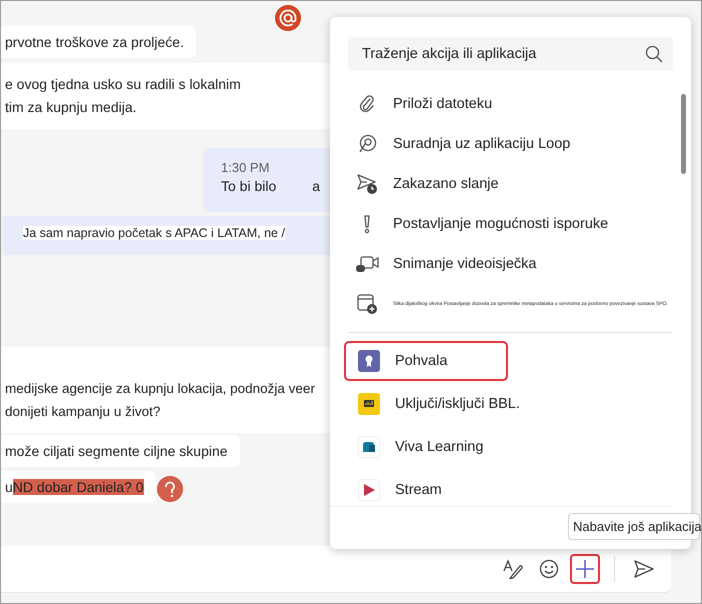  I want to click on app-item: Viva Learning, so click(426, 447).